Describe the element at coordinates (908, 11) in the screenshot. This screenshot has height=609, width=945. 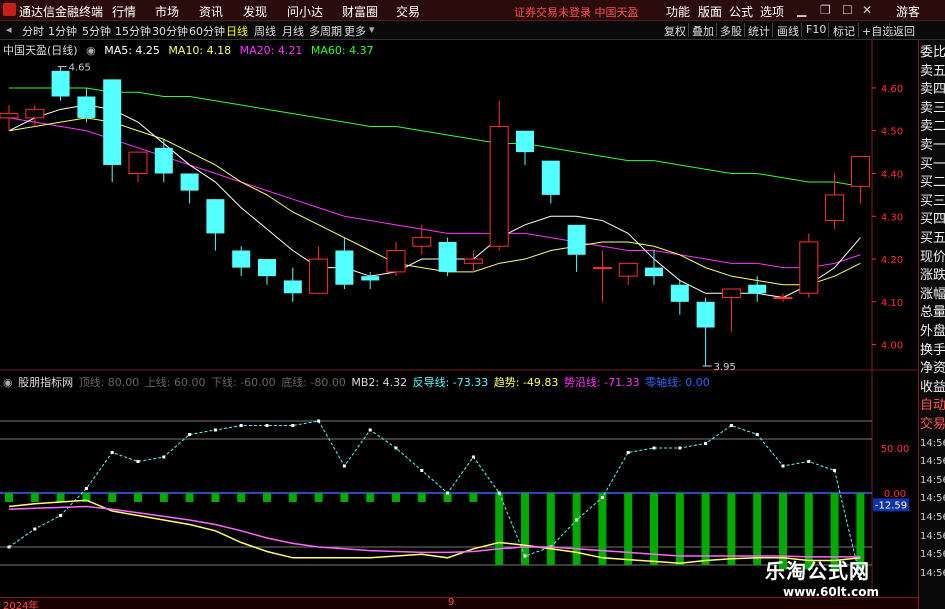
I see `guest-user: 游客` at that location.